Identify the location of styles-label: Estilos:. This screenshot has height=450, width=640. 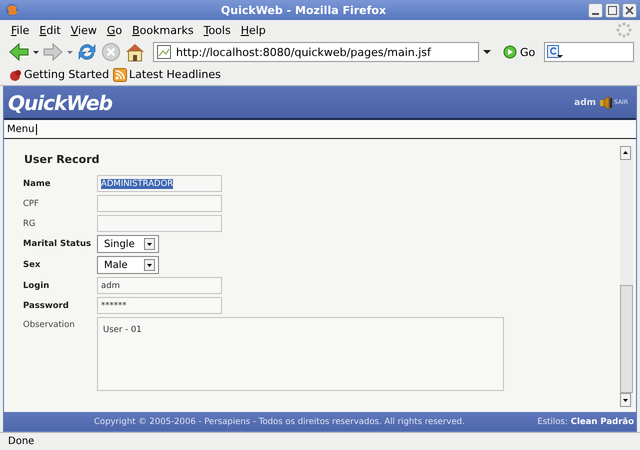
(552, 421).